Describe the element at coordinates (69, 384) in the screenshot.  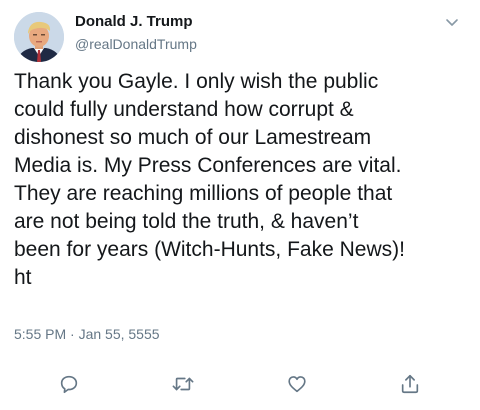
I see `reply-icon` at that location.